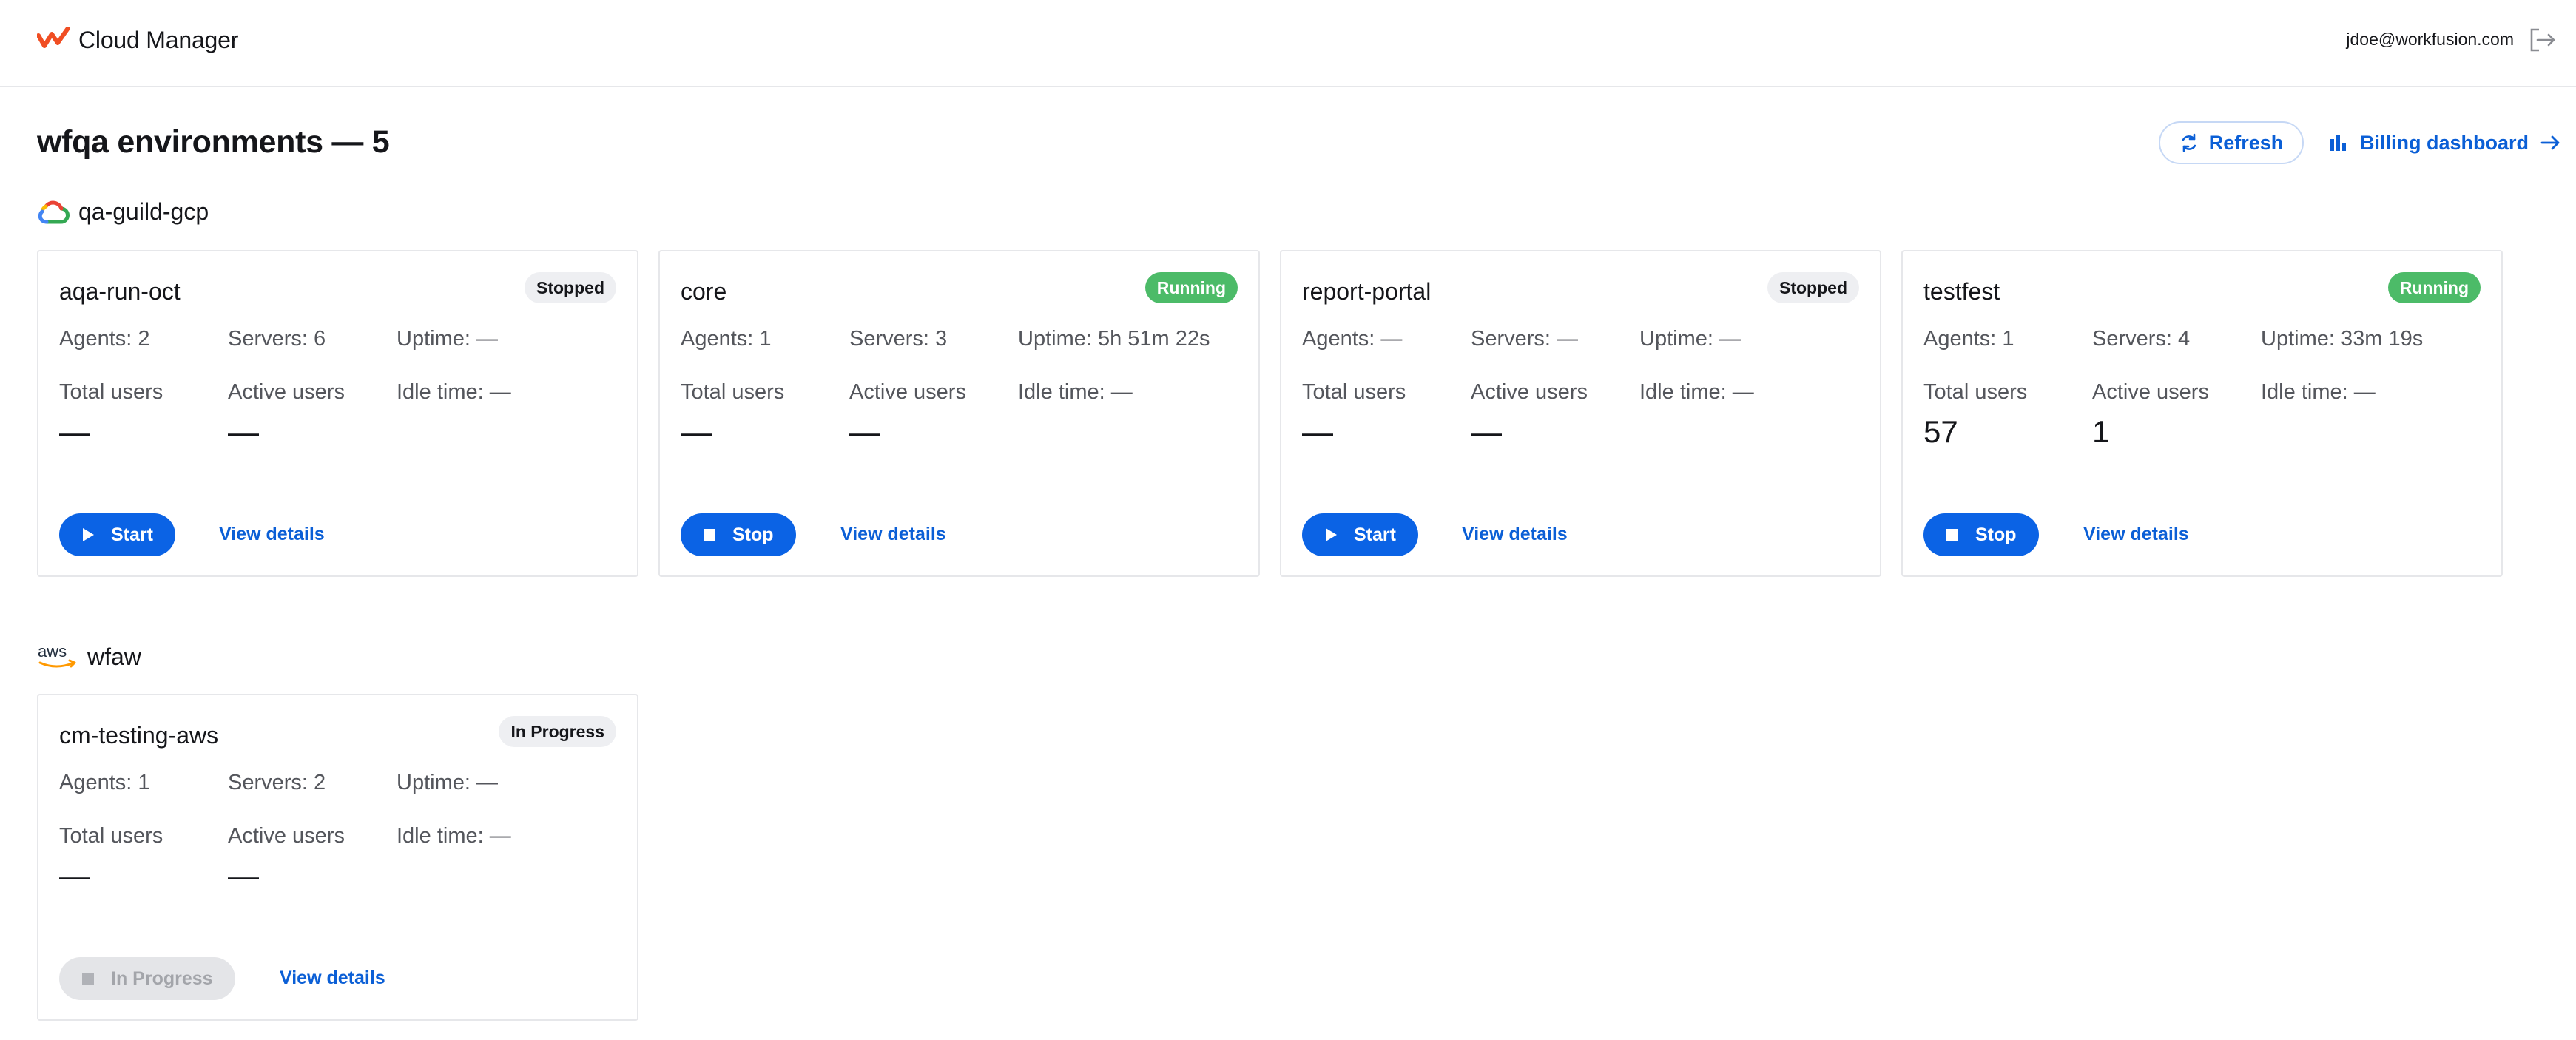 The image size is (2576, 1040). I want to click on environment-name: report-portal, so click(1367, 291).